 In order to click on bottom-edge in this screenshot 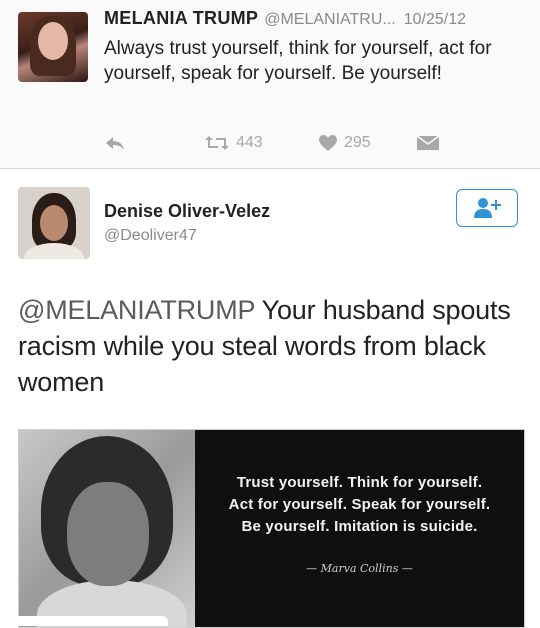, I will do `click(84, 621)`.